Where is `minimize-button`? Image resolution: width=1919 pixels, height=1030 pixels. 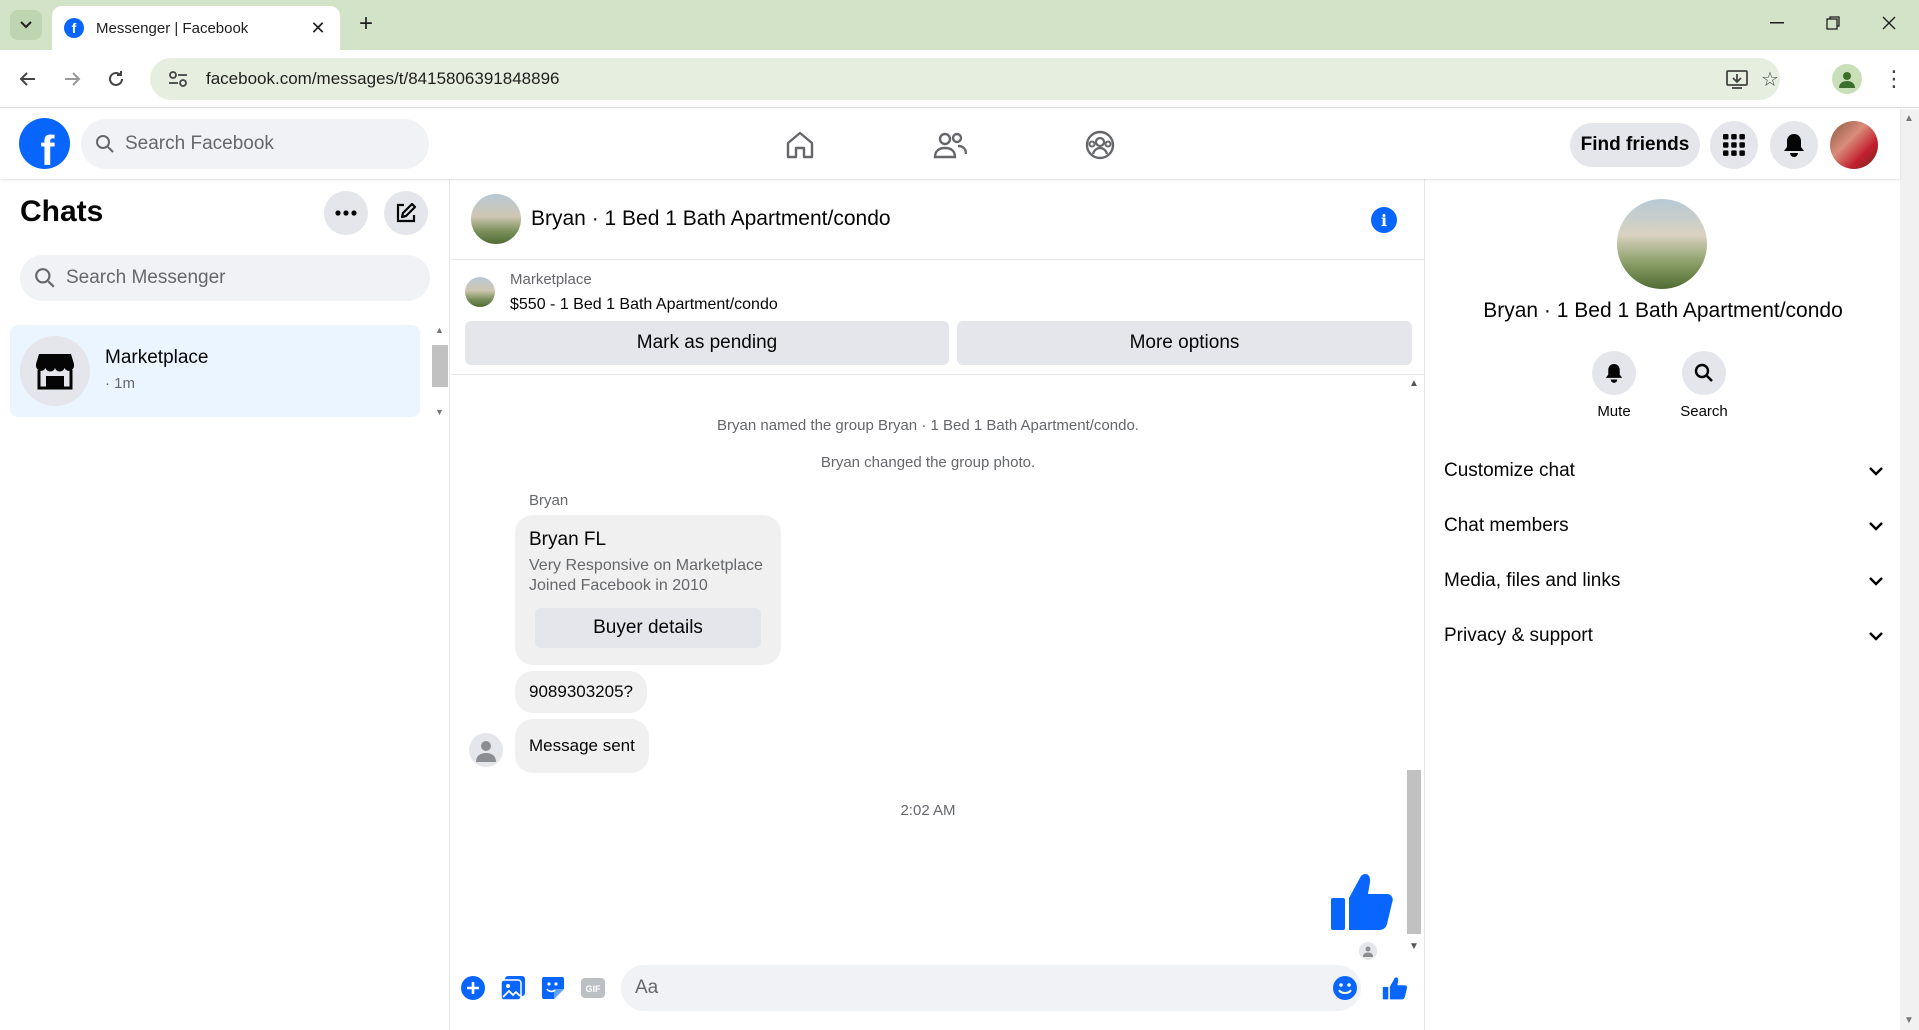 minimize-button is located at coordinates (1777, 23).